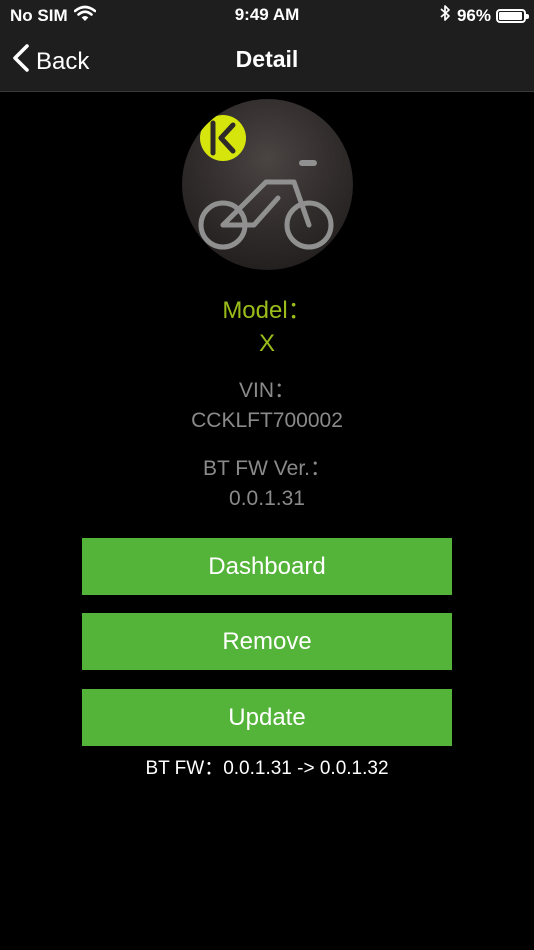 The image size is (534, 950). Describe the element at coordinates (267, 310) in the screenshot. I see `model-label: Model：` at that location.